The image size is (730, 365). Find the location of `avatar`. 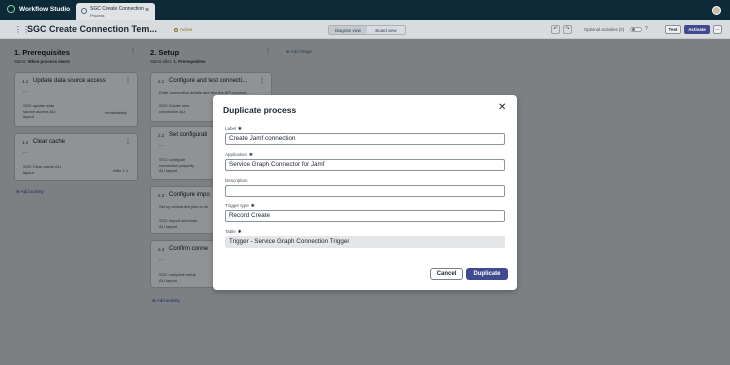

avatar is located at coordinates (716, 10).